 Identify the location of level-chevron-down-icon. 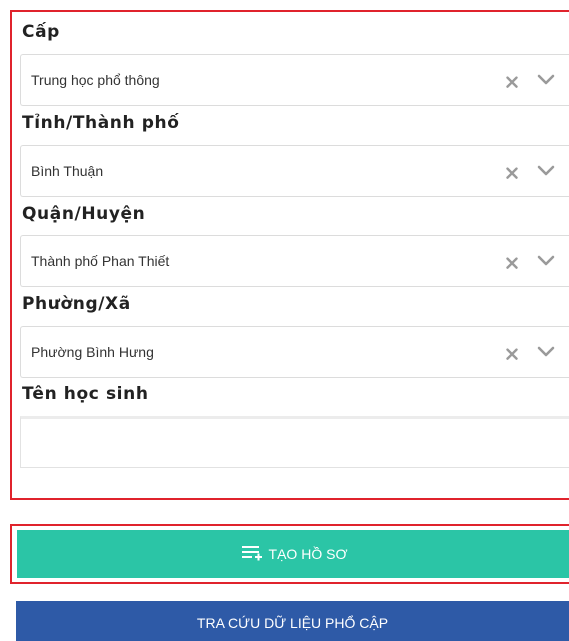
(546, 80).